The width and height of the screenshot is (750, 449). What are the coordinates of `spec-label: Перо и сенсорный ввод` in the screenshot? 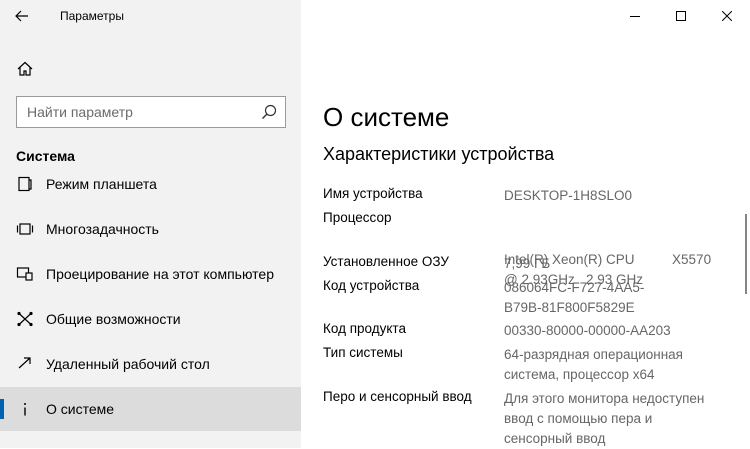 It's located at (397, 396).